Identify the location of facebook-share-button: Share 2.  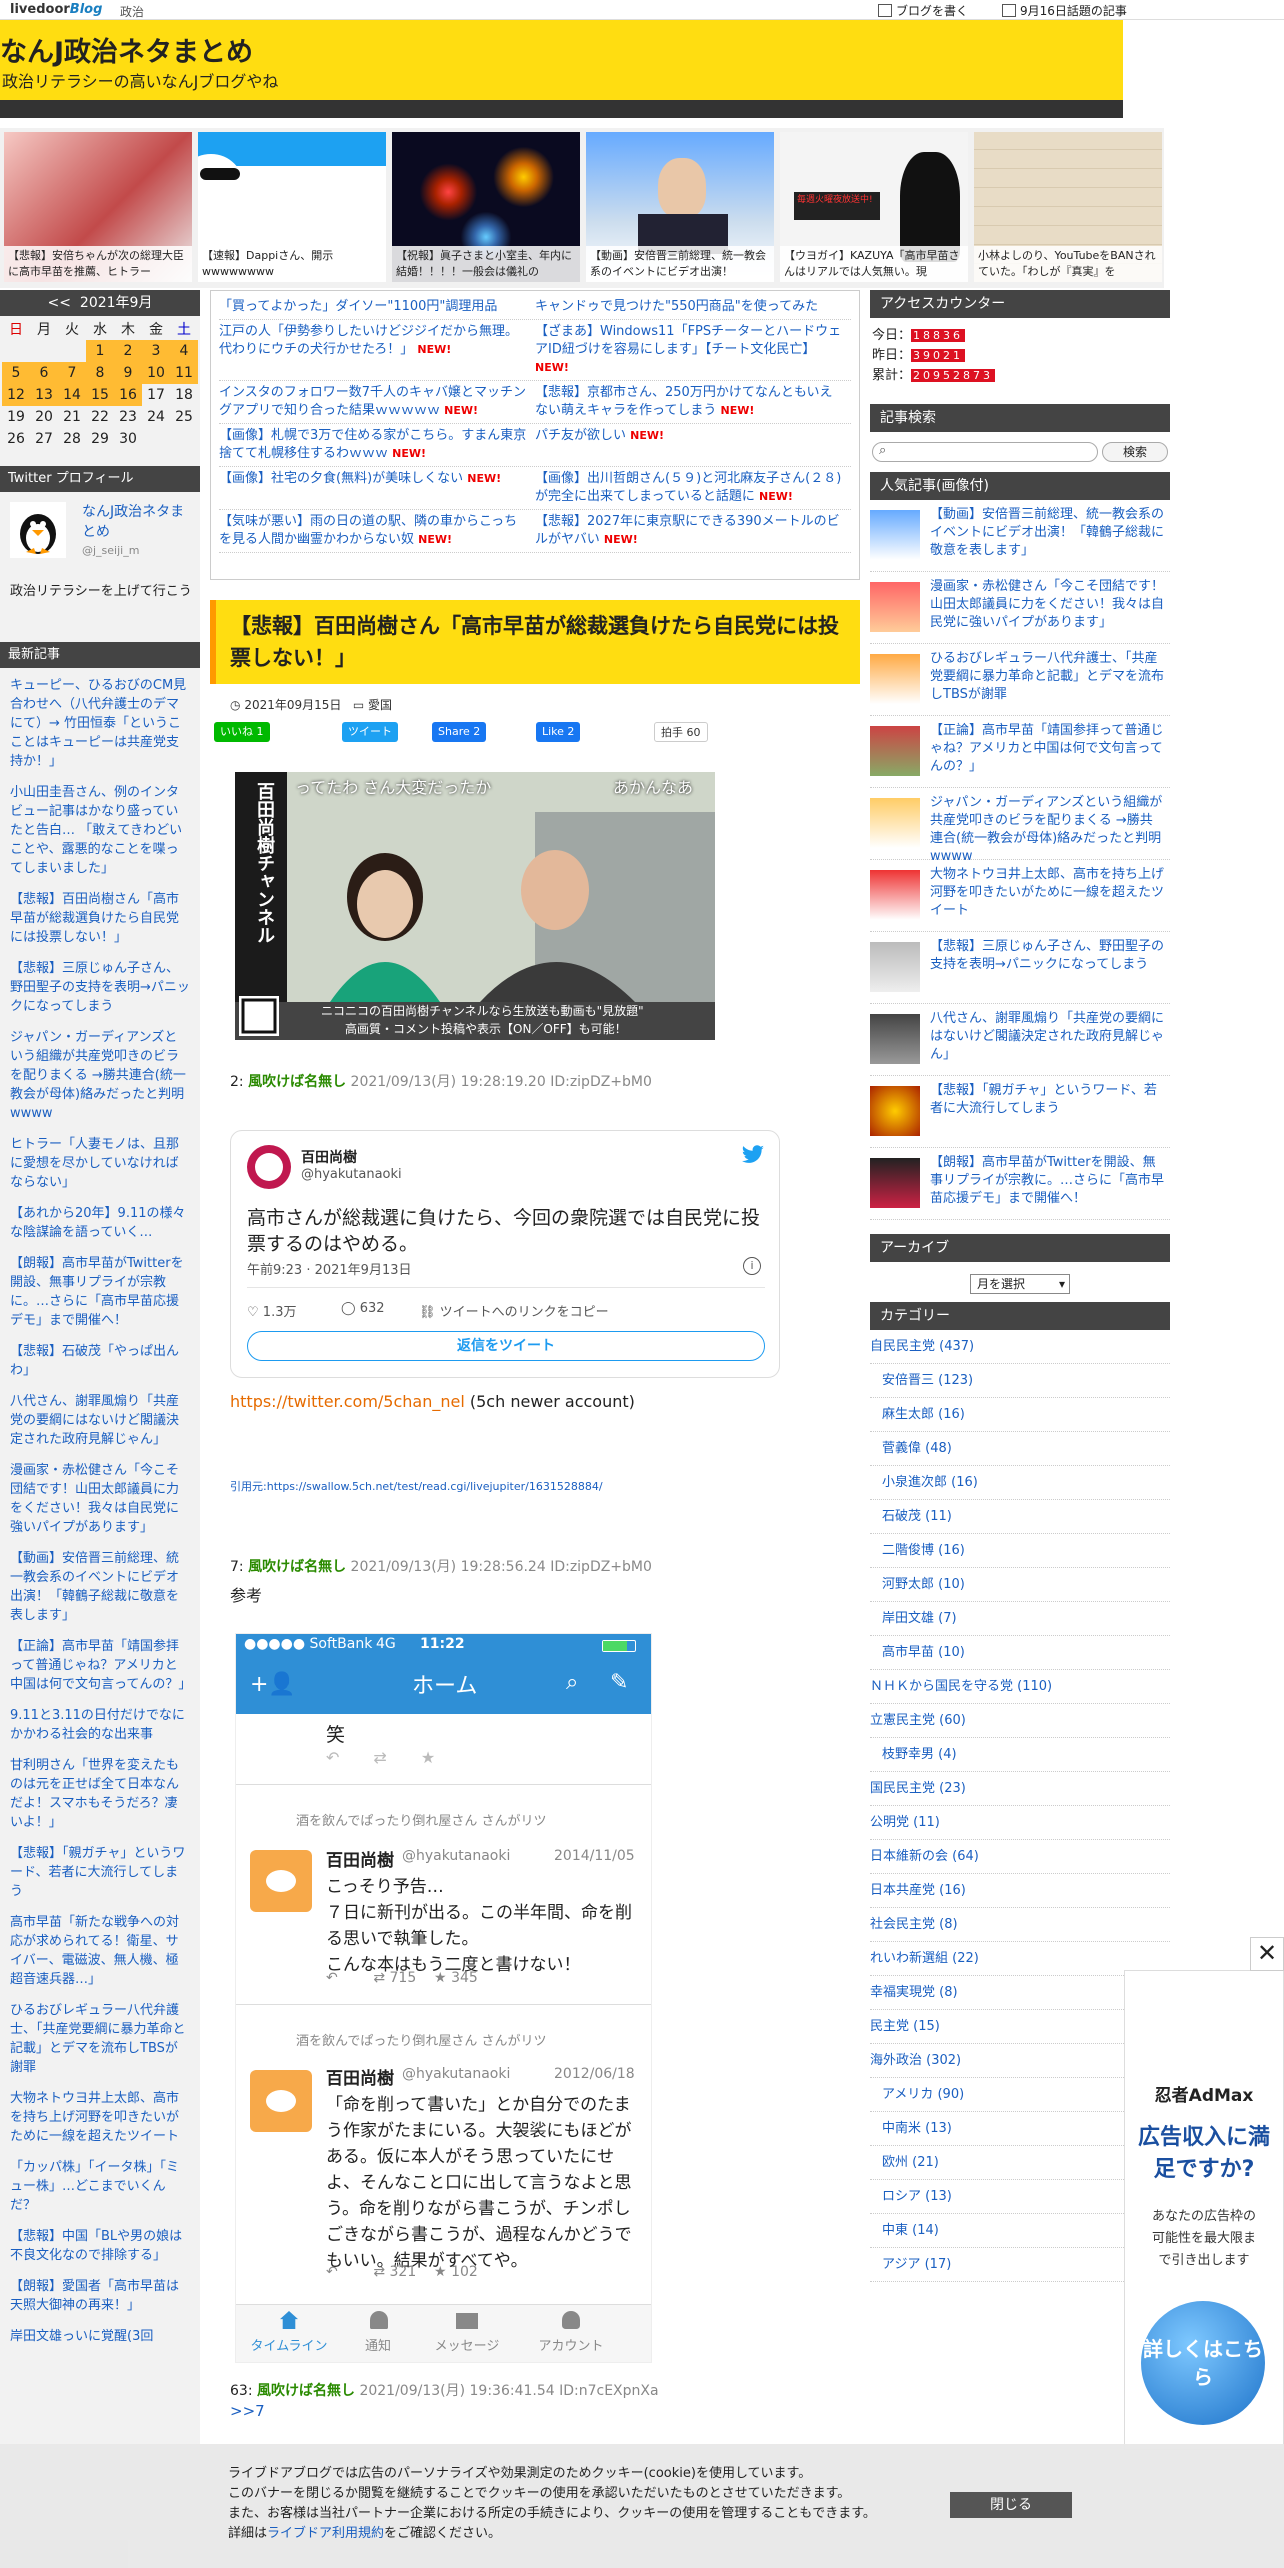
(459, 732).